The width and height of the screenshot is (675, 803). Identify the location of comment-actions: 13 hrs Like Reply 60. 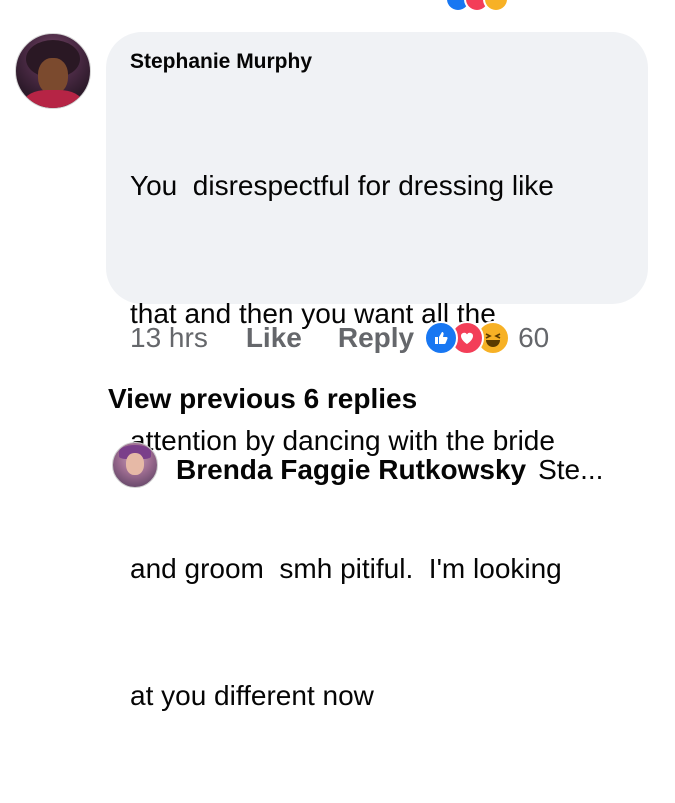
(339, 338).